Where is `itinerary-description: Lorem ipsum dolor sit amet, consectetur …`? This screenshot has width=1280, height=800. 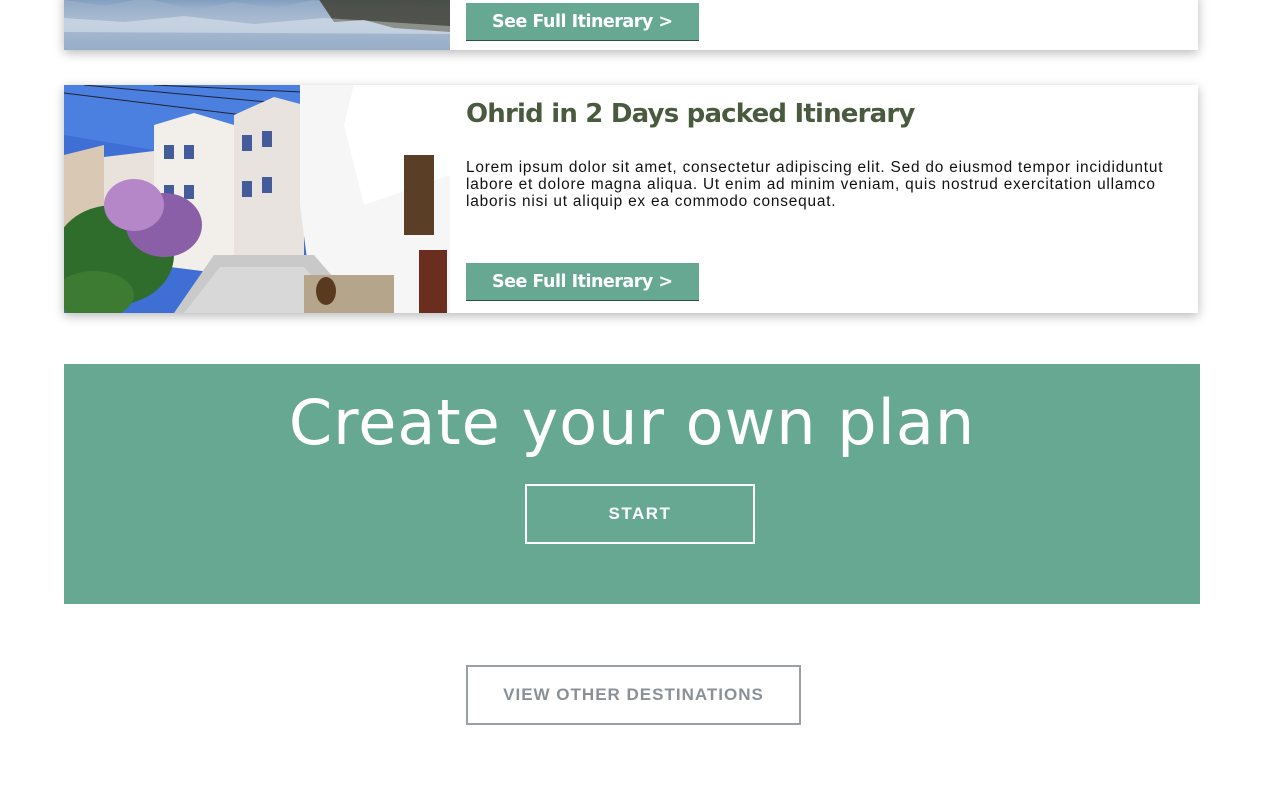 itinerary-description: Lorem ipsum dolor sit amet, consectetur … is located at coordinates (815, 184).